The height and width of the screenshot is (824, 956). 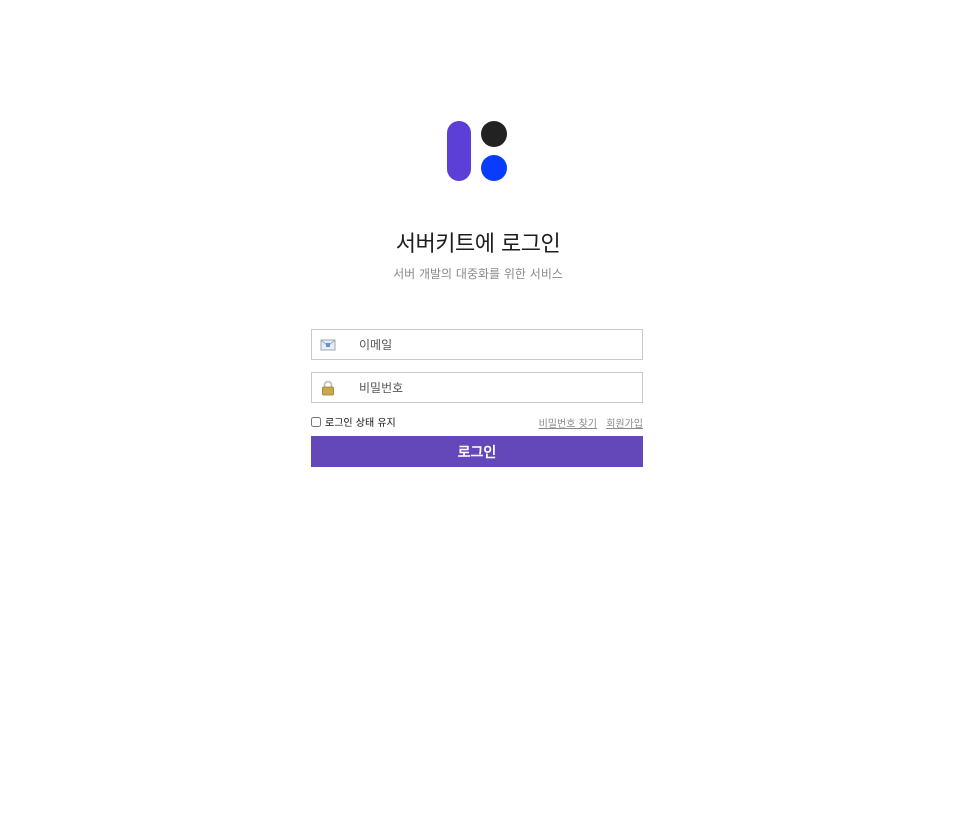 I want to click on lock-icon, so click(x=328, y=388).